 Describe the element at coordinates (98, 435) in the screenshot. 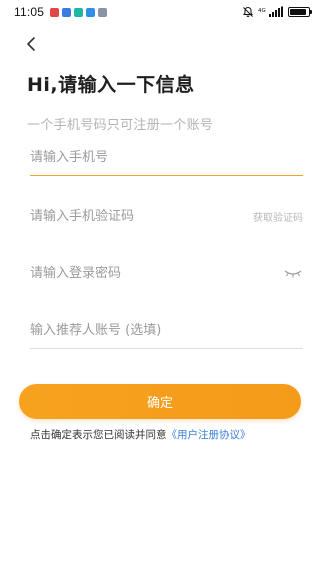

I see `agreement-prefix: 点击确定表示您已阅读并同意` at that location.